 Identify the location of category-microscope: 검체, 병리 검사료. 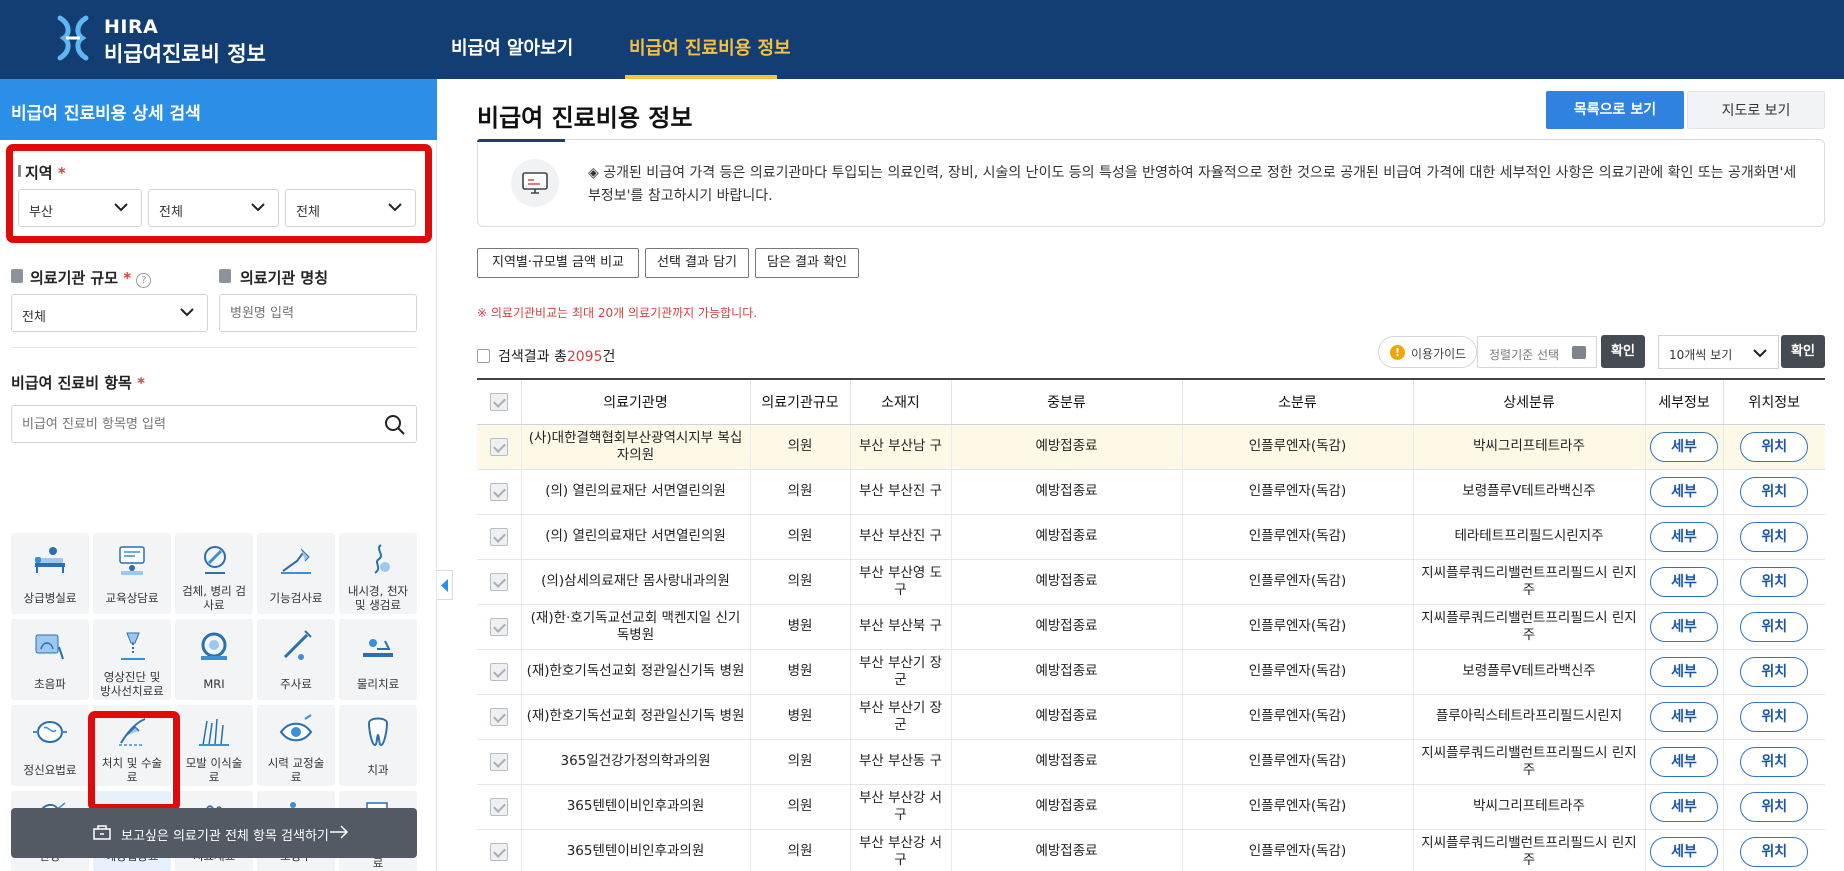
(214, 573).